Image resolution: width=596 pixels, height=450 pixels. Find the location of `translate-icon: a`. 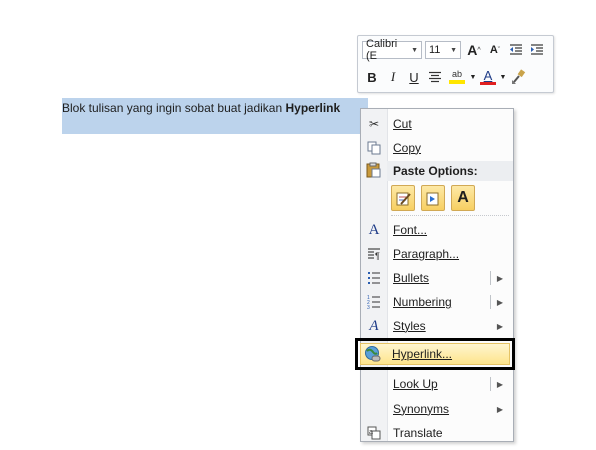

translate-icon: a is located at coordinates (374, 432).